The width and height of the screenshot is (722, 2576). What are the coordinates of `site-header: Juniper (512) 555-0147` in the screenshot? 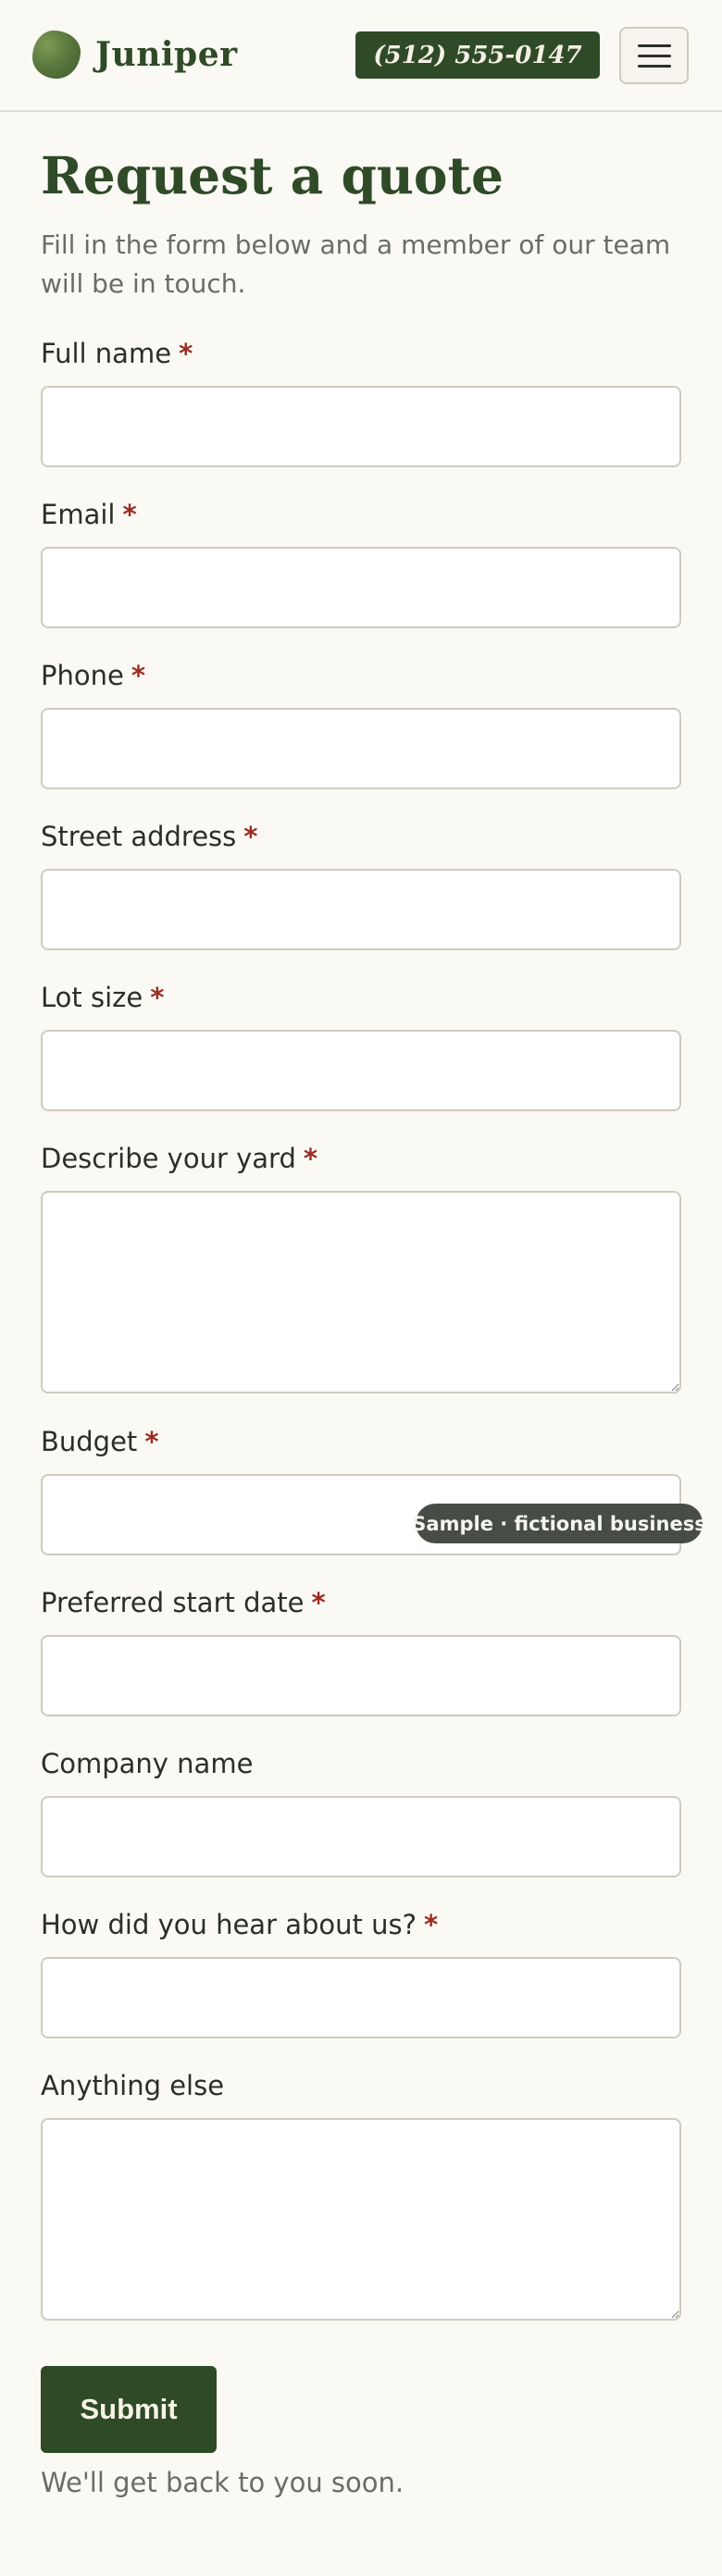 It's located at (361, 56).